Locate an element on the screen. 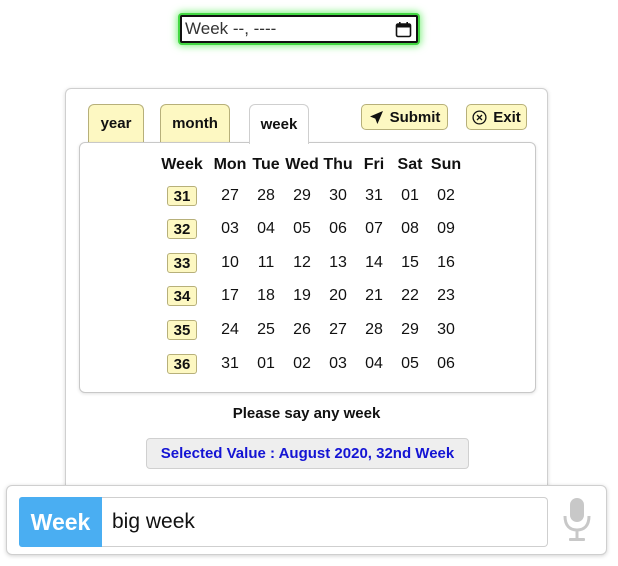 This screenshot has width=618, height=566. day-cell: 13 is located at coordinates (338, 263).